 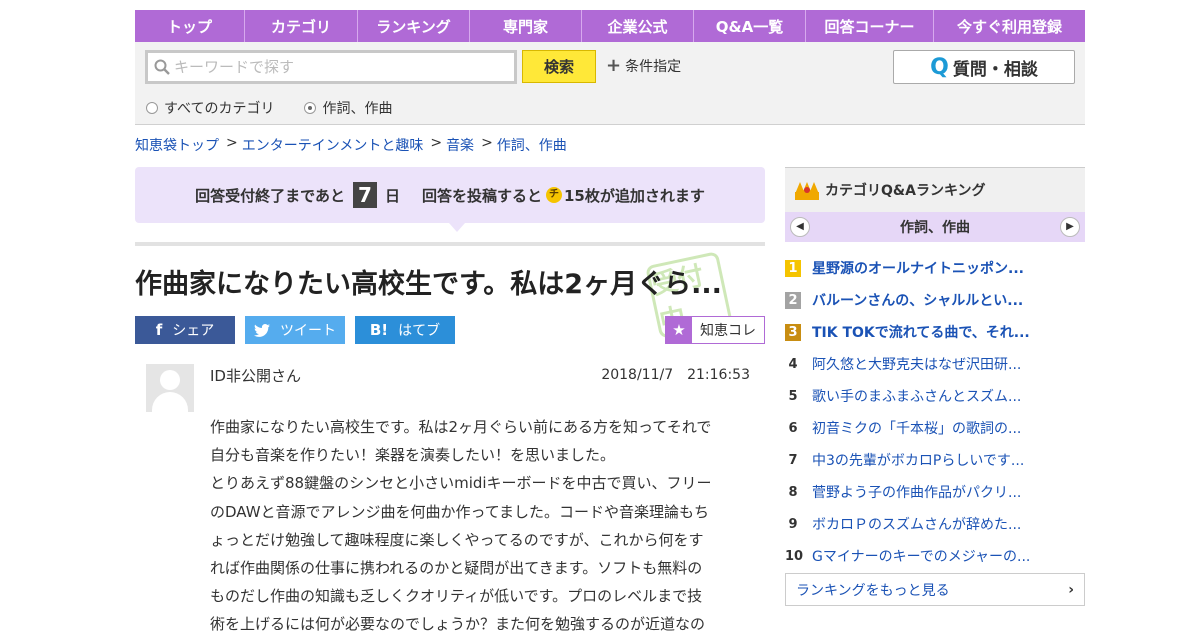 What do you see at coordinates (870, 26) in the screenshot?
I see `nav-answer-corner: 回答コーナー` at bounding box center [870, 26].